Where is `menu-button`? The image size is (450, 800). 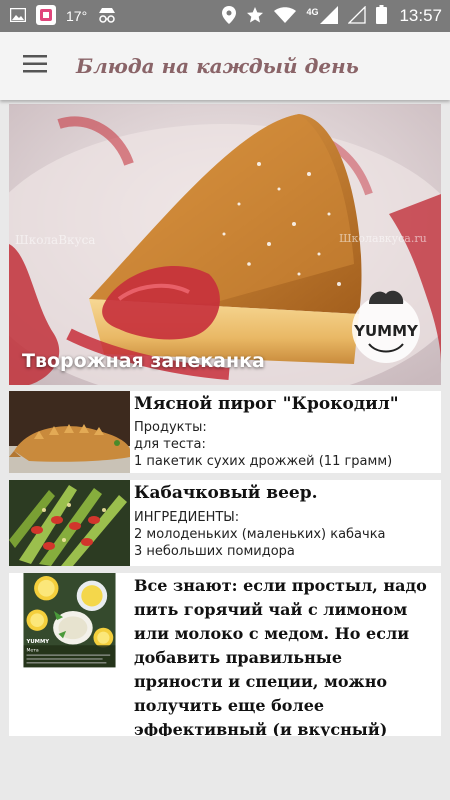 menu-button is located at coordinates (35, 66).